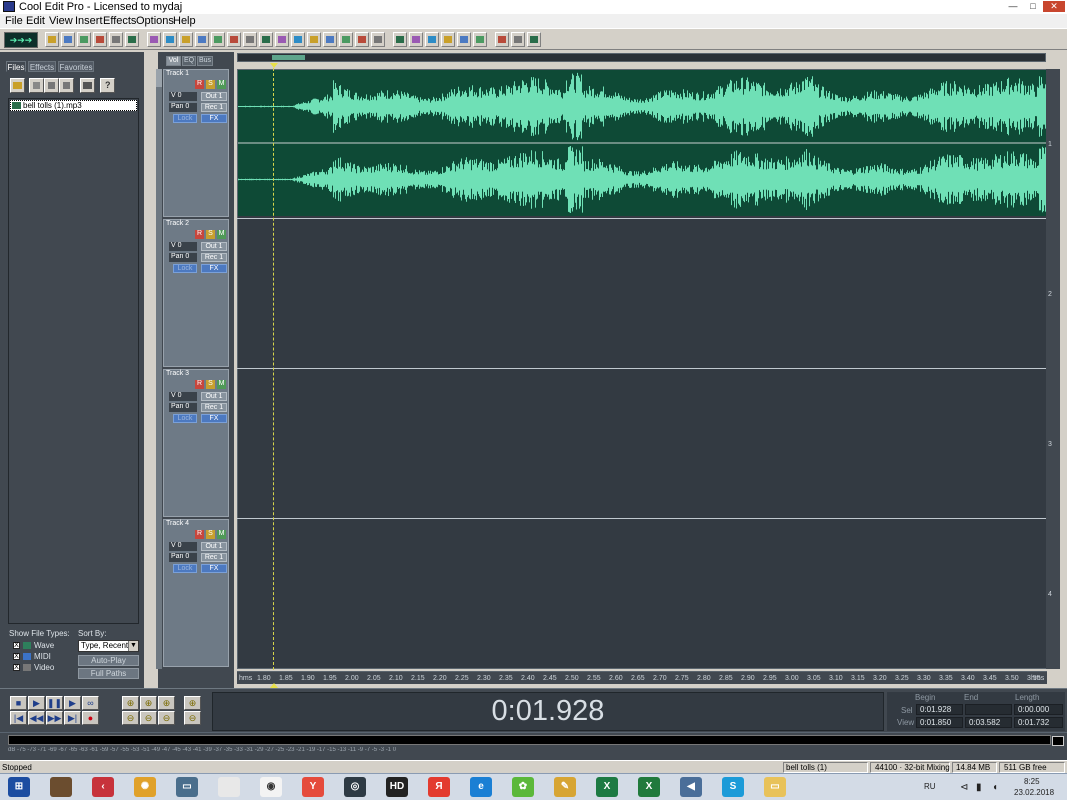  What do you see at coordinates (775, 787) in the screenshot?
I see `folder-icon: ▭` at bounding box center [775, 787].